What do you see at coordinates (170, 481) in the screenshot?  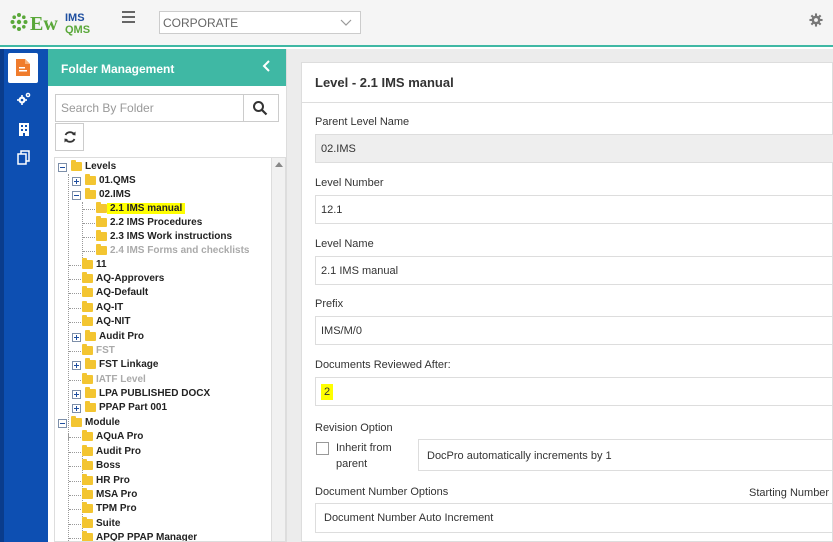 I see `tree-node: HR Pro` at bounding box center [170, 481].